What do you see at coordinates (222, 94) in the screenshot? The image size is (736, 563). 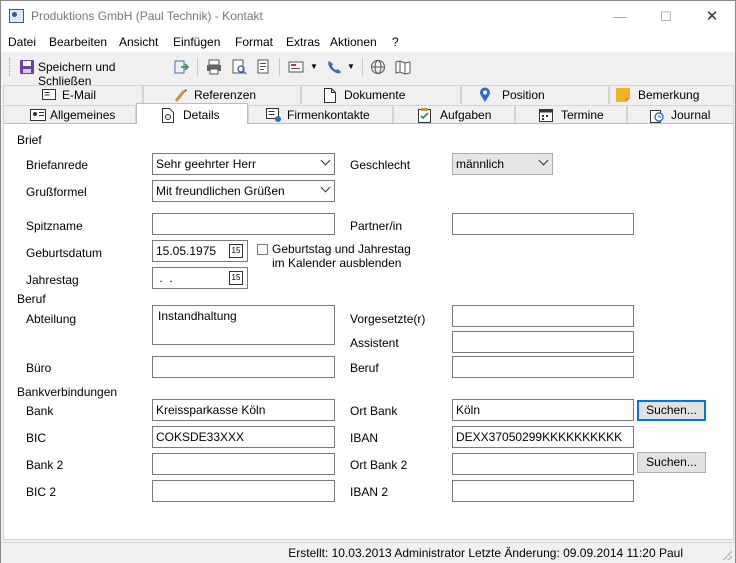 I see `tab-referenzen: Referenzen` at bounding box center [222, 94].